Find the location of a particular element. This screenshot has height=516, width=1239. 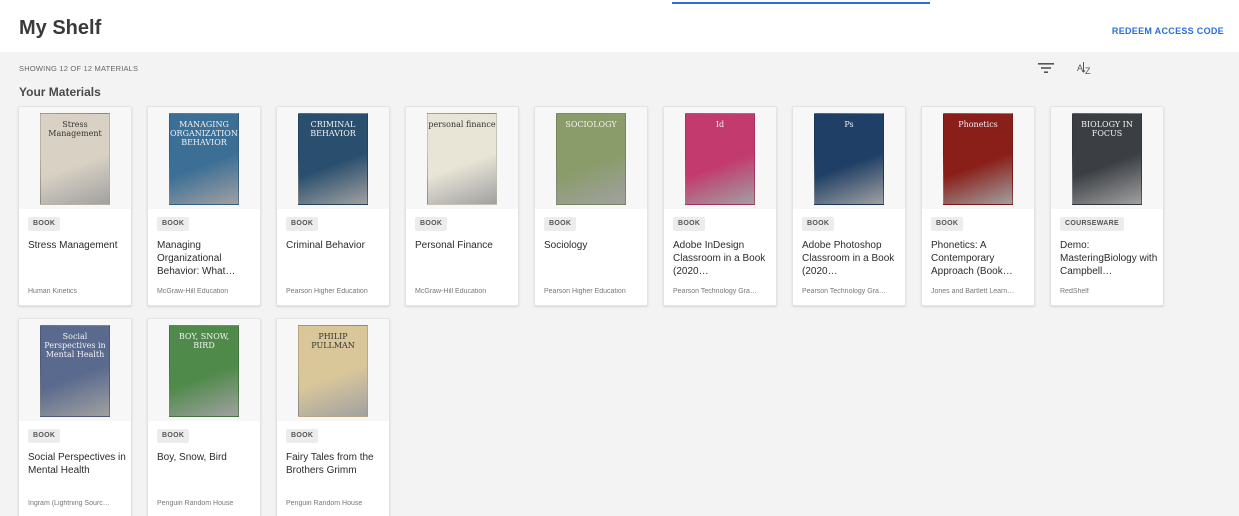

cover-title-art: BIOLOGY IN FOCUS is located at coordinates (1107, 129).